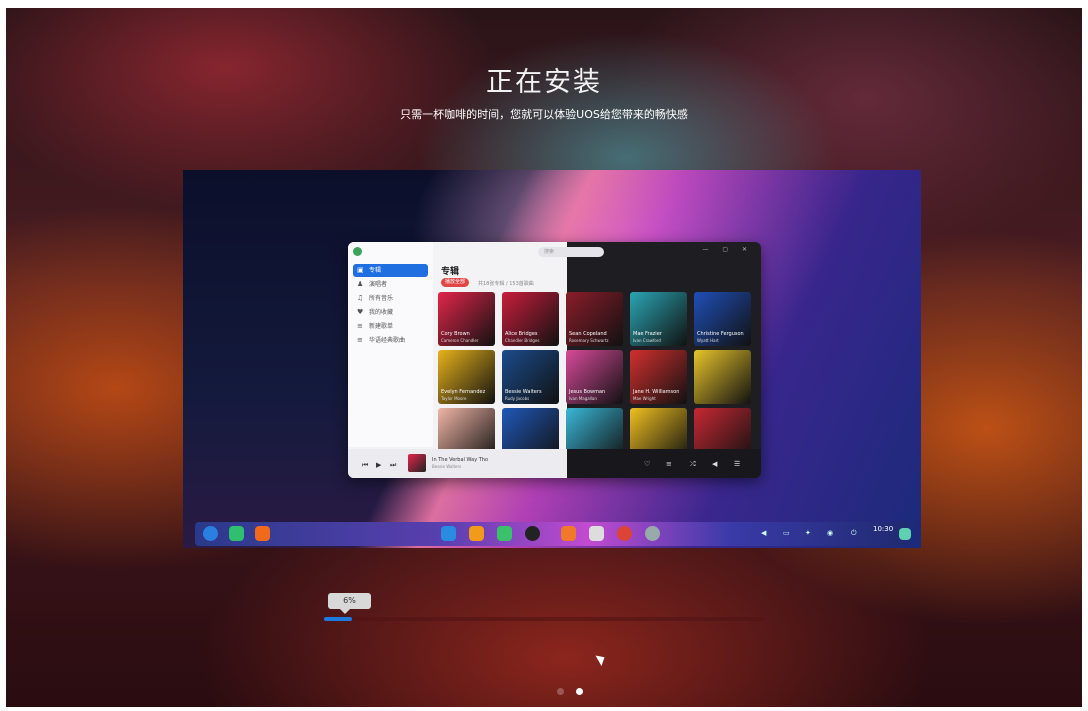  I want to click on settings-icon, so click(652, 533).